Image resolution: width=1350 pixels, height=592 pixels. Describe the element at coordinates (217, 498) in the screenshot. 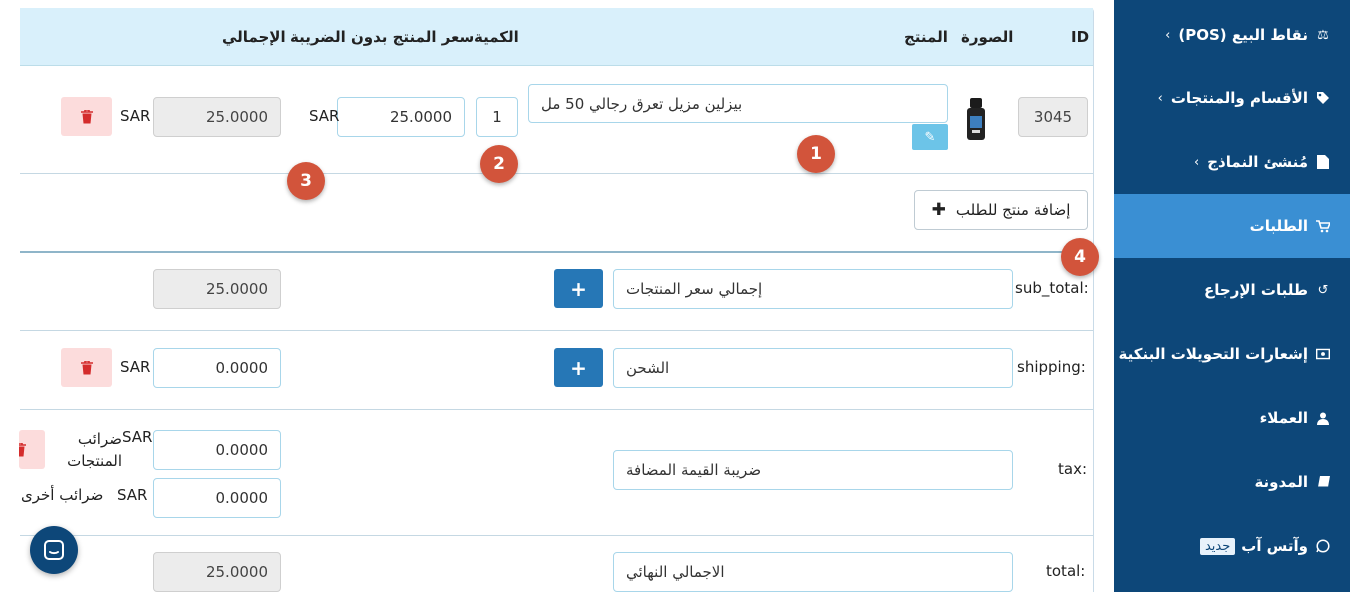

I see `other-tax-input: 0.0000` at that location.